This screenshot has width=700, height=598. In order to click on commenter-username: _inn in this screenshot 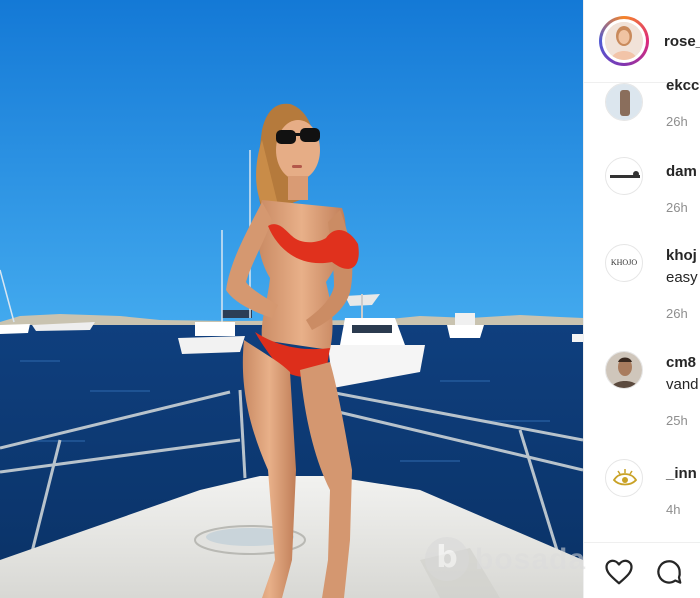, I will do `click(681, 473)`.